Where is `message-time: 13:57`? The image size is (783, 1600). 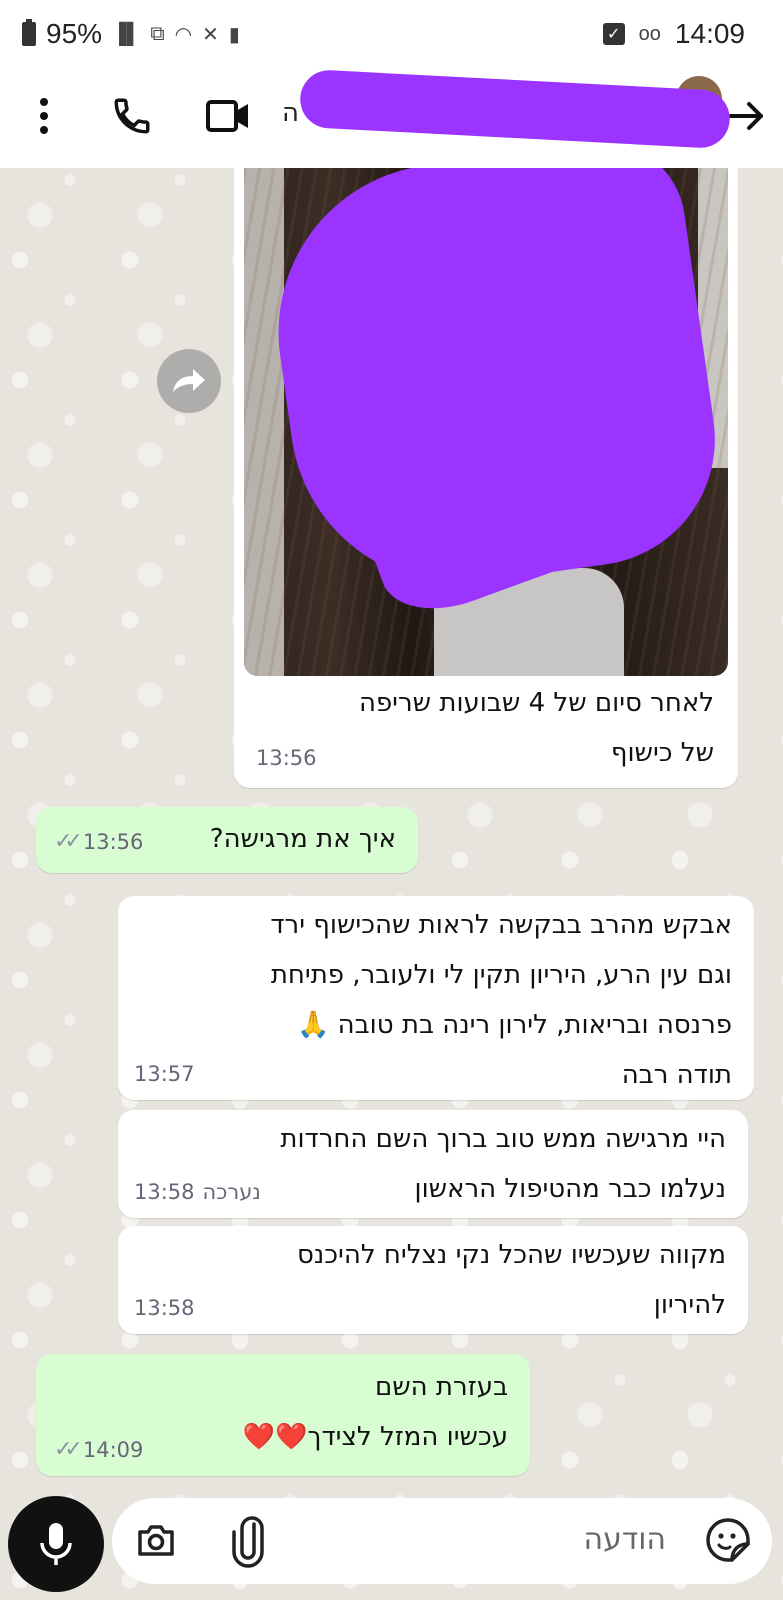
message-time: 13:57 is located at coordinates (164, 1074).